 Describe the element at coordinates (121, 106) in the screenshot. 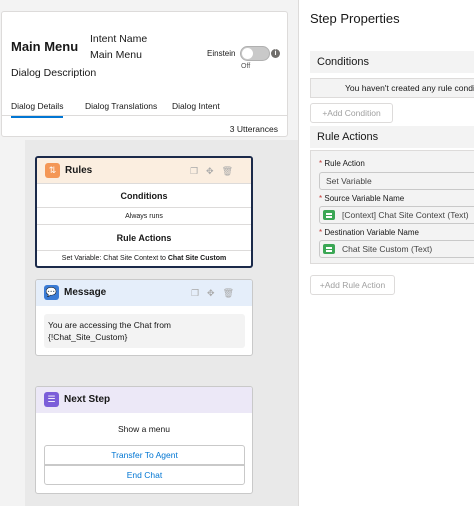

I see `tab-dialog-translations: Dialog Translations` at that location.